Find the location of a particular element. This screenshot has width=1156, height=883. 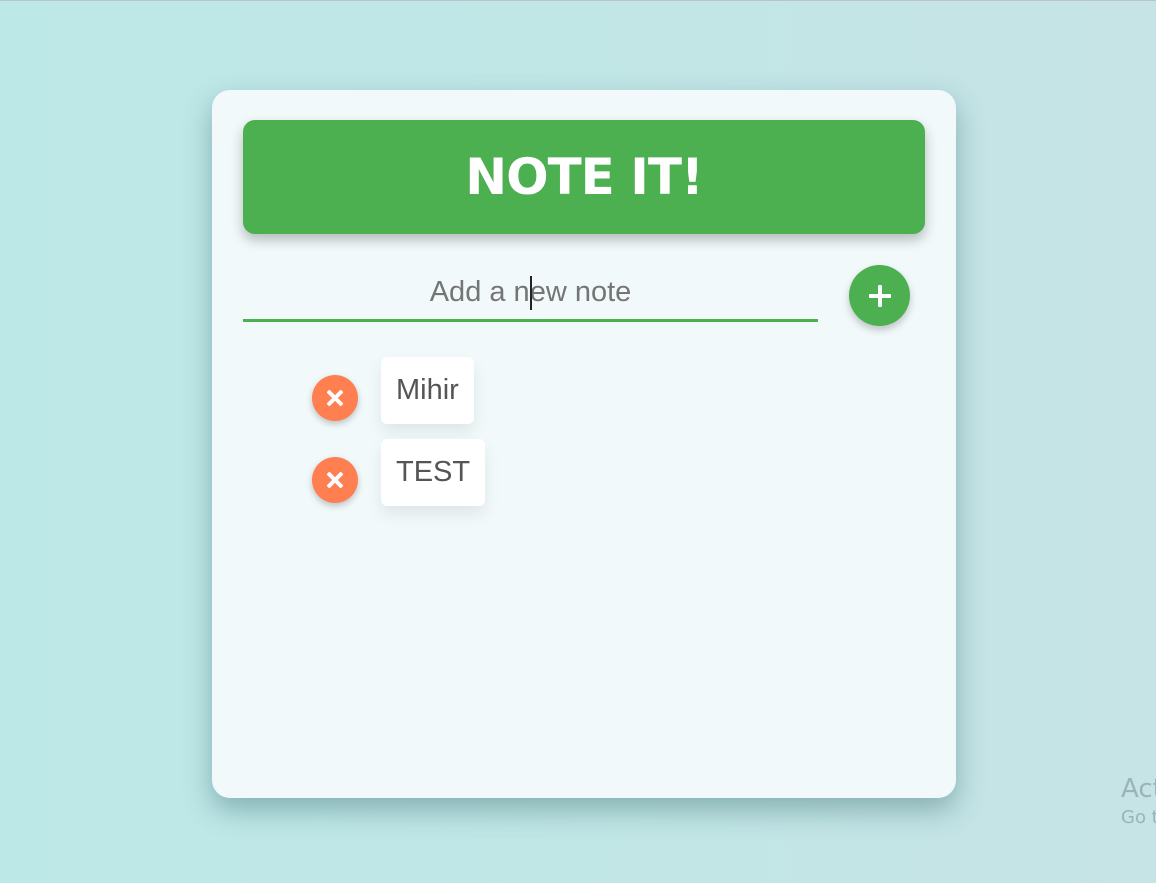

watermark-title: Act is located at coordinates (1138, 789).